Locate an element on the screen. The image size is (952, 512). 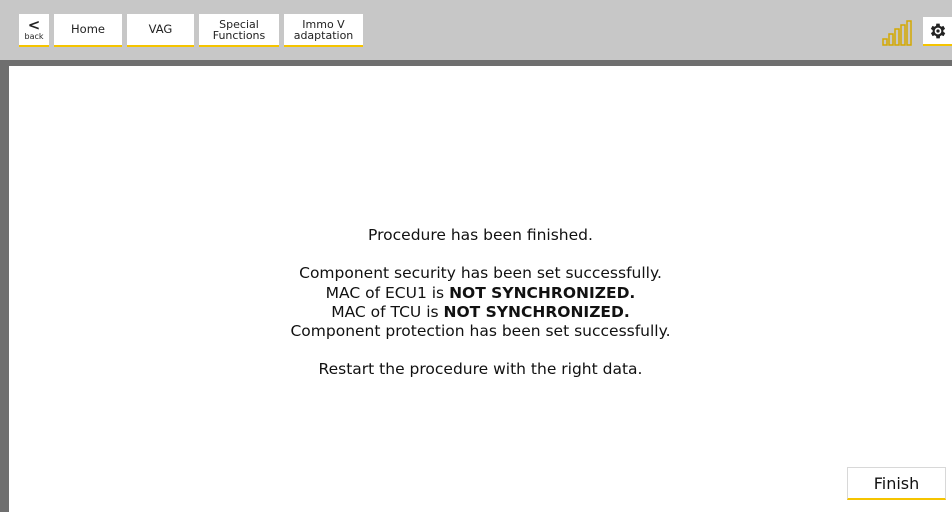
back-button: < back is located at coordinates (34, 30).